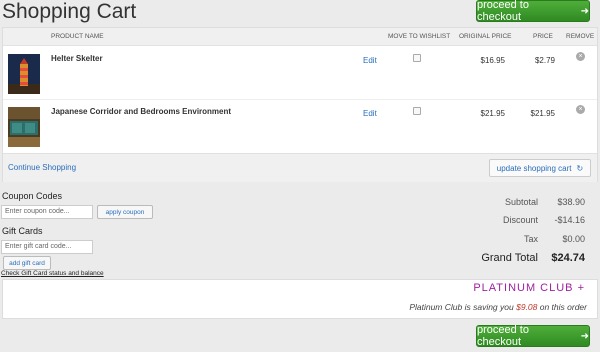 This screenshot has width=600, height=352. Describe the element at coordinates (527, 307) in the screenshot. I see `savings-amount: $9.08` at that location.